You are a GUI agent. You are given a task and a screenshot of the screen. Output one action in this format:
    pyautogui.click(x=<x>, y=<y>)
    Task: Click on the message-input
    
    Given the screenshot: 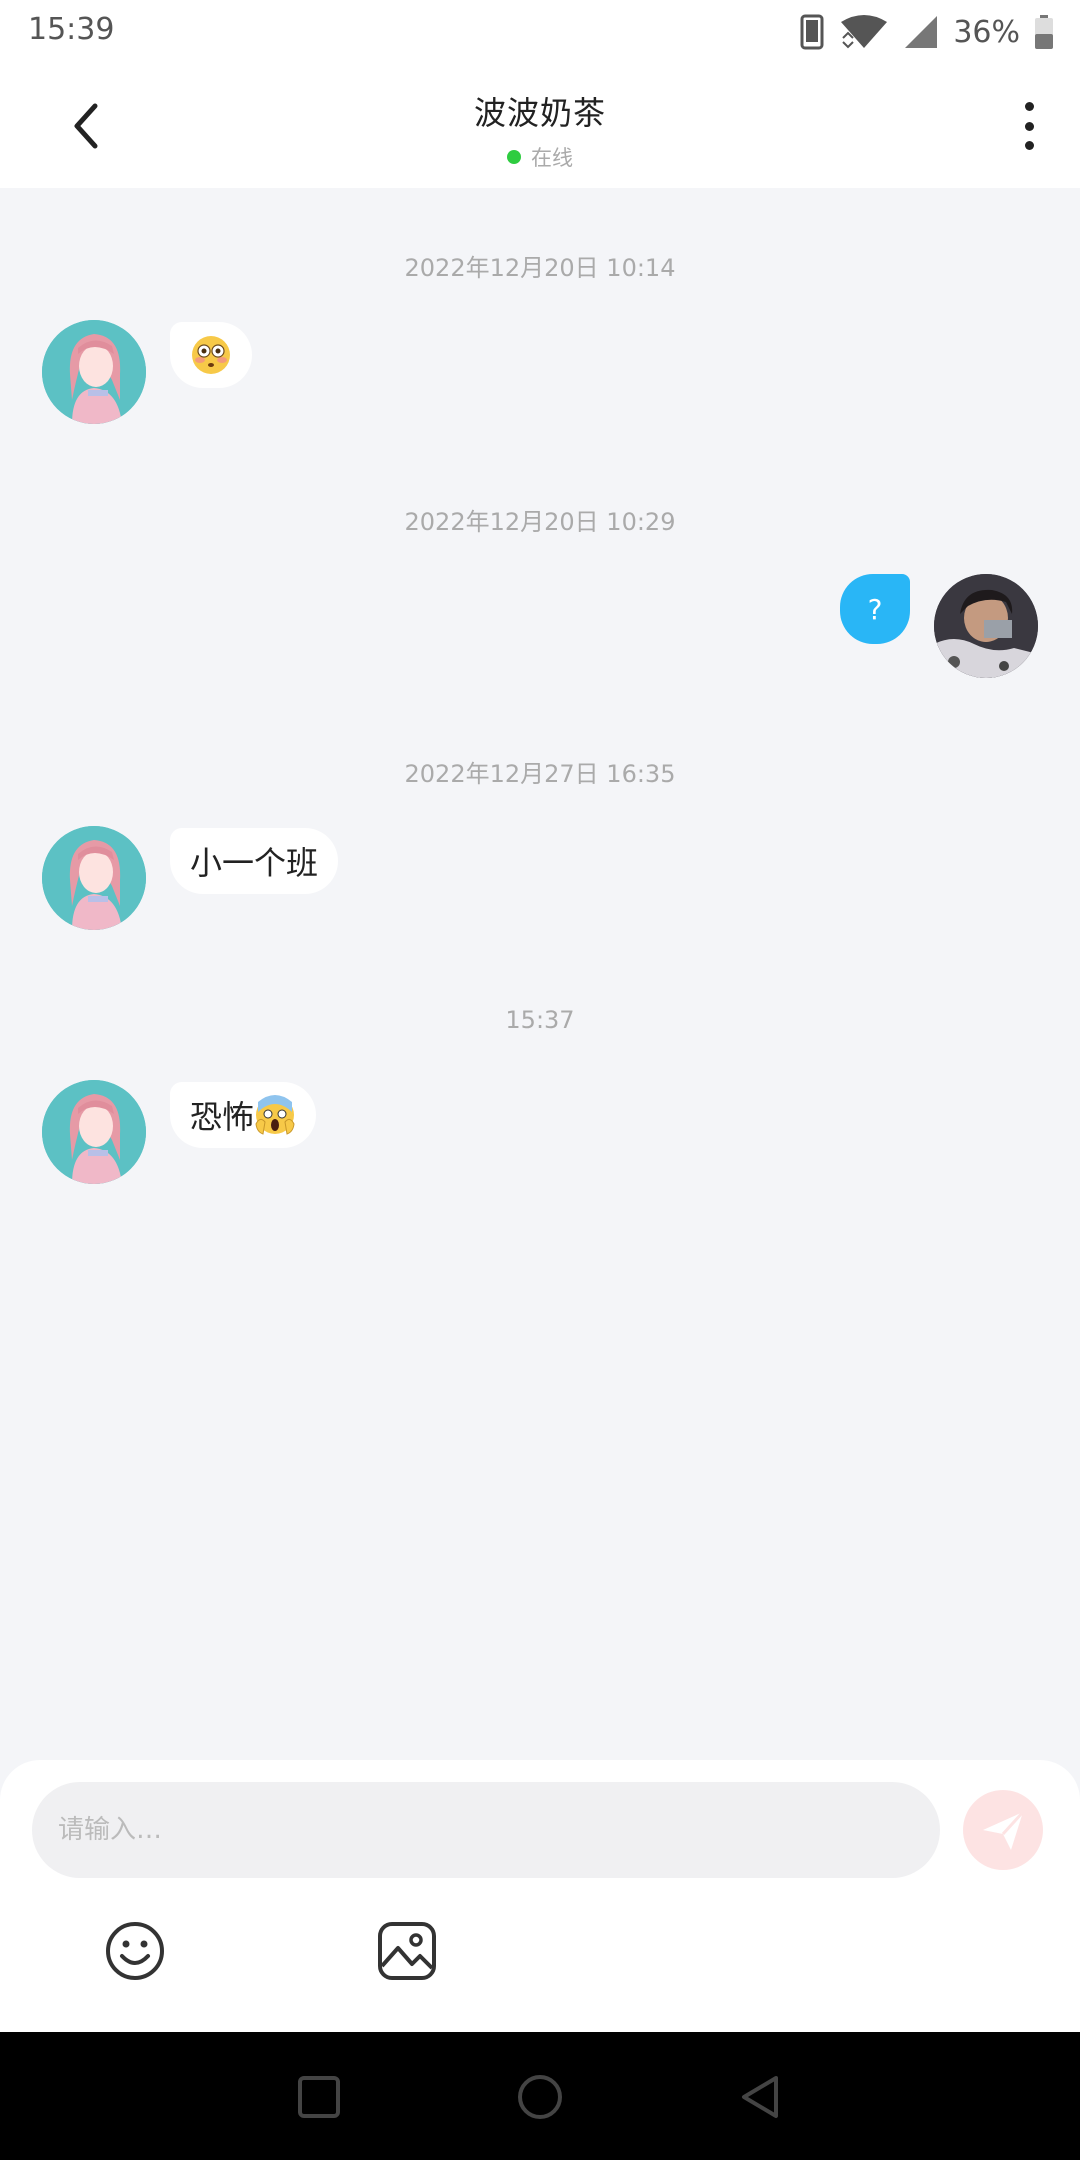 What is the action you would take?
    pyautogui.click(x=486, y=1830)
    